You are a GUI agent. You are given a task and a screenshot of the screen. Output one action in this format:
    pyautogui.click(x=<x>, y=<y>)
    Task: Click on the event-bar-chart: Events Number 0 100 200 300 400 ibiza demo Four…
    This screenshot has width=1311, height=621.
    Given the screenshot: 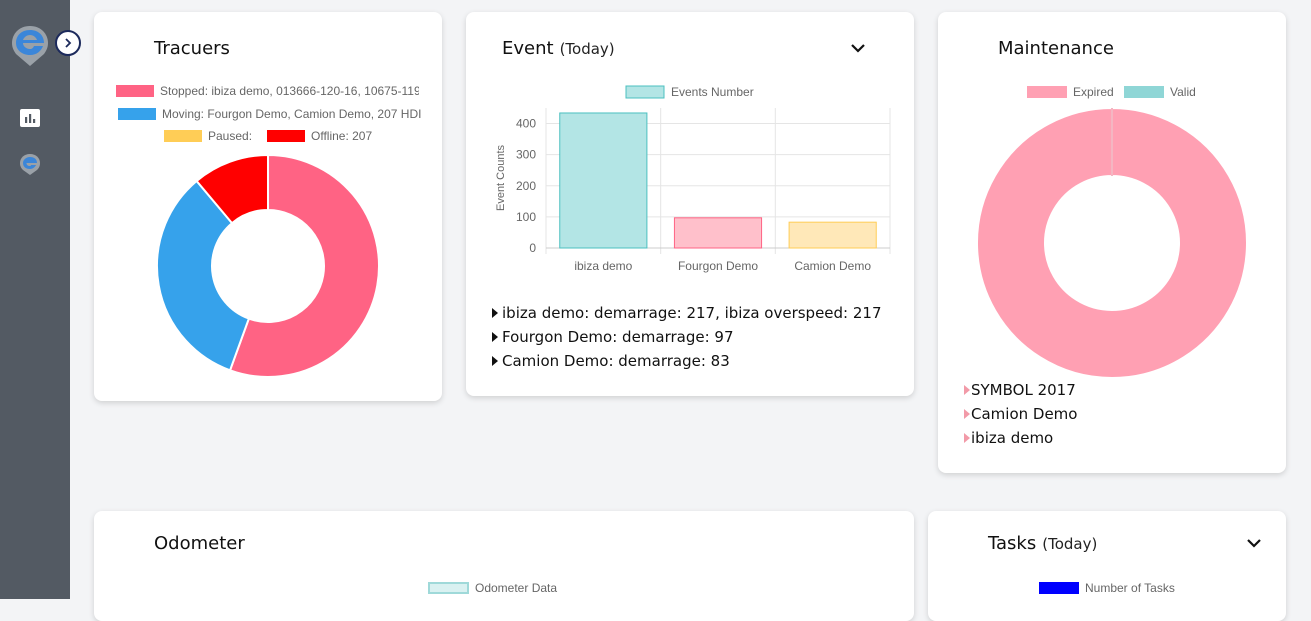 What is the action you would take?
    pyautogui.click(x=693, y=179)
    